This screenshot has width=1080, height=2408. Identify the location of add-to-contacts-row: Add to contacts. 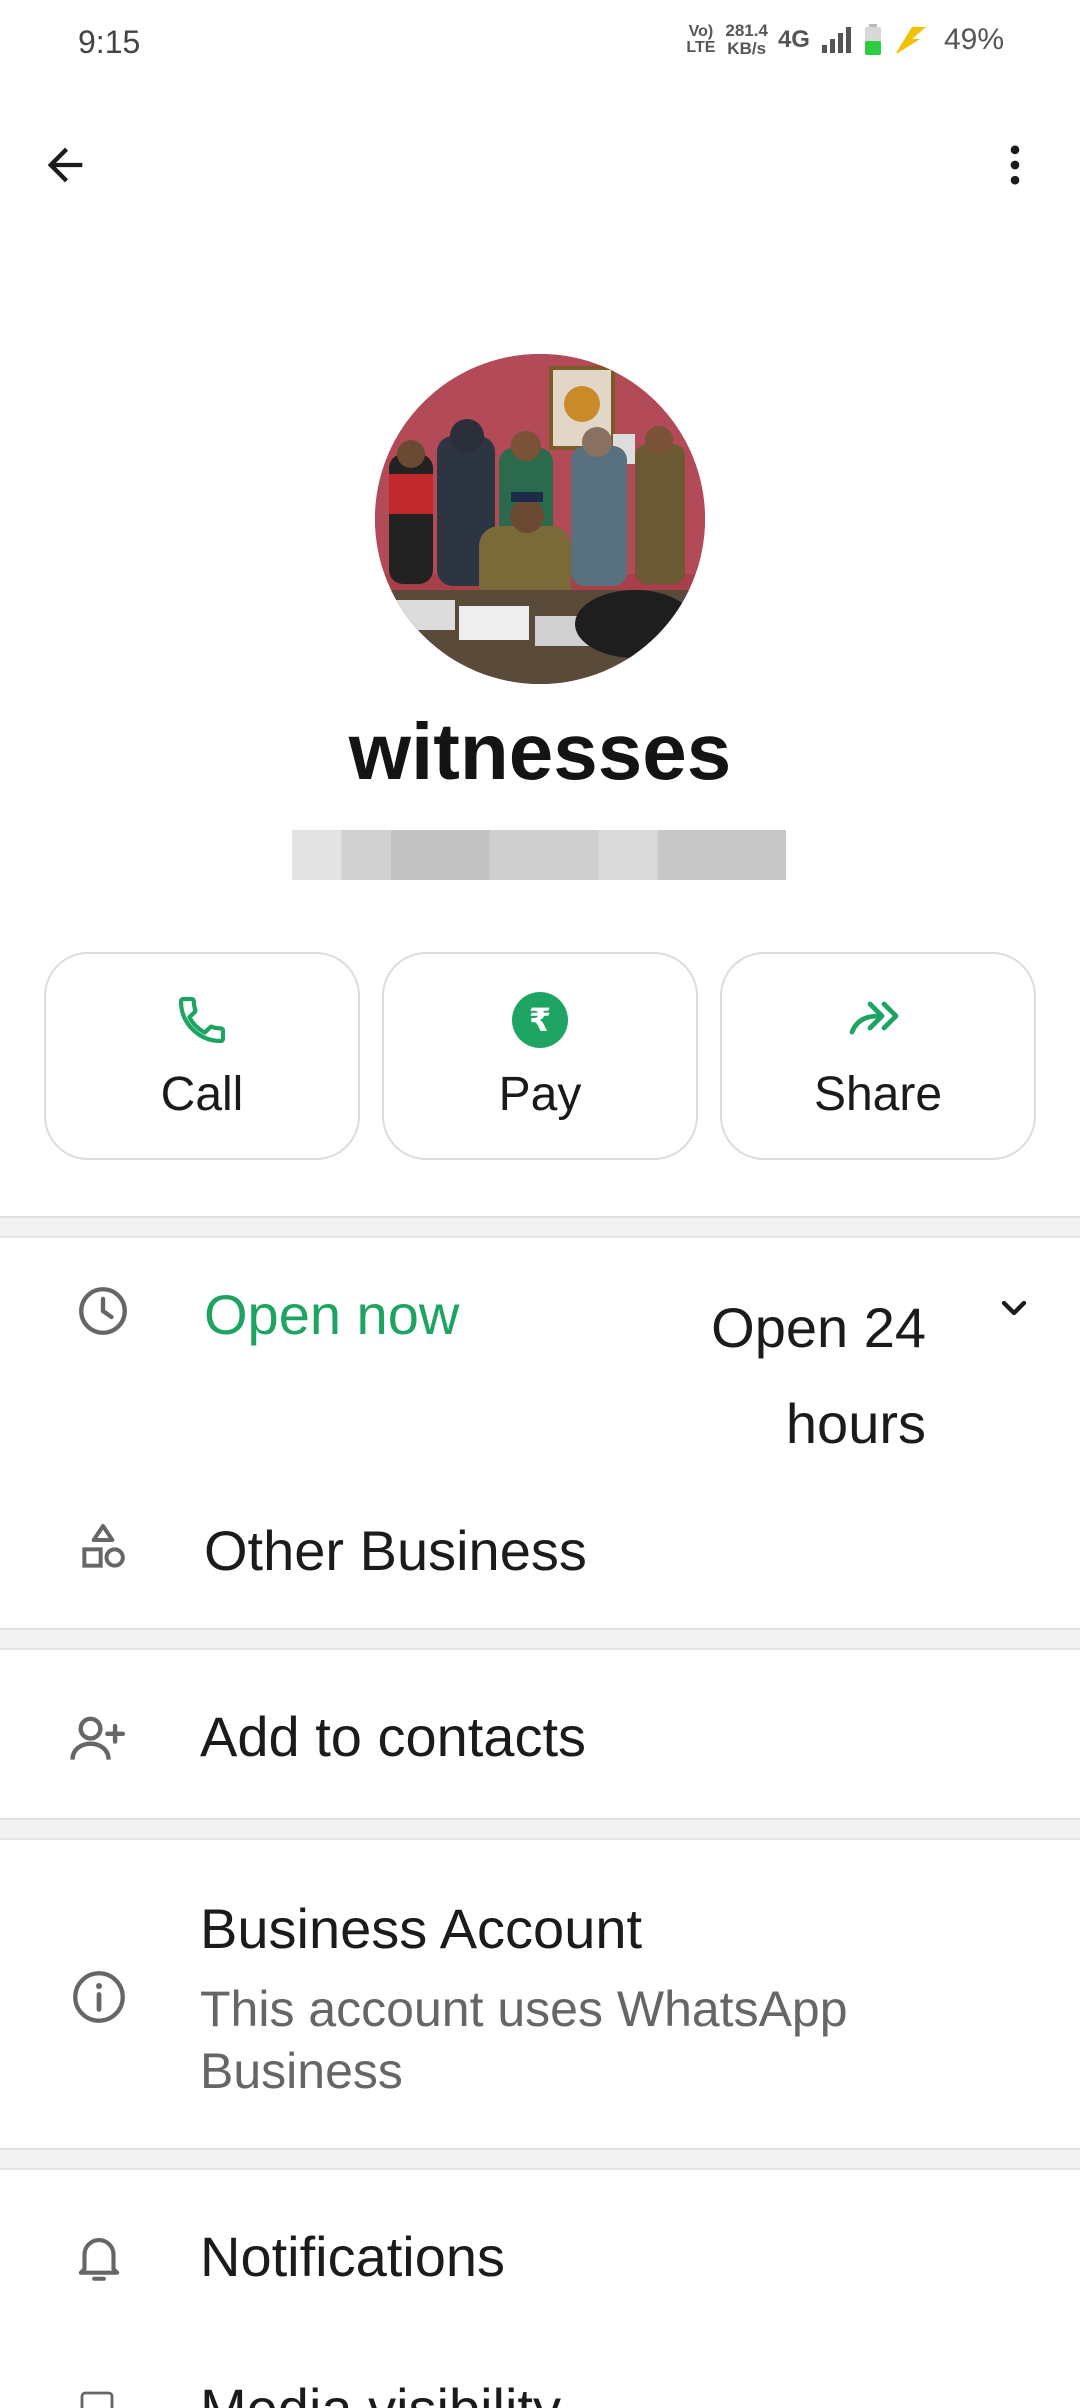
(540, 1740).